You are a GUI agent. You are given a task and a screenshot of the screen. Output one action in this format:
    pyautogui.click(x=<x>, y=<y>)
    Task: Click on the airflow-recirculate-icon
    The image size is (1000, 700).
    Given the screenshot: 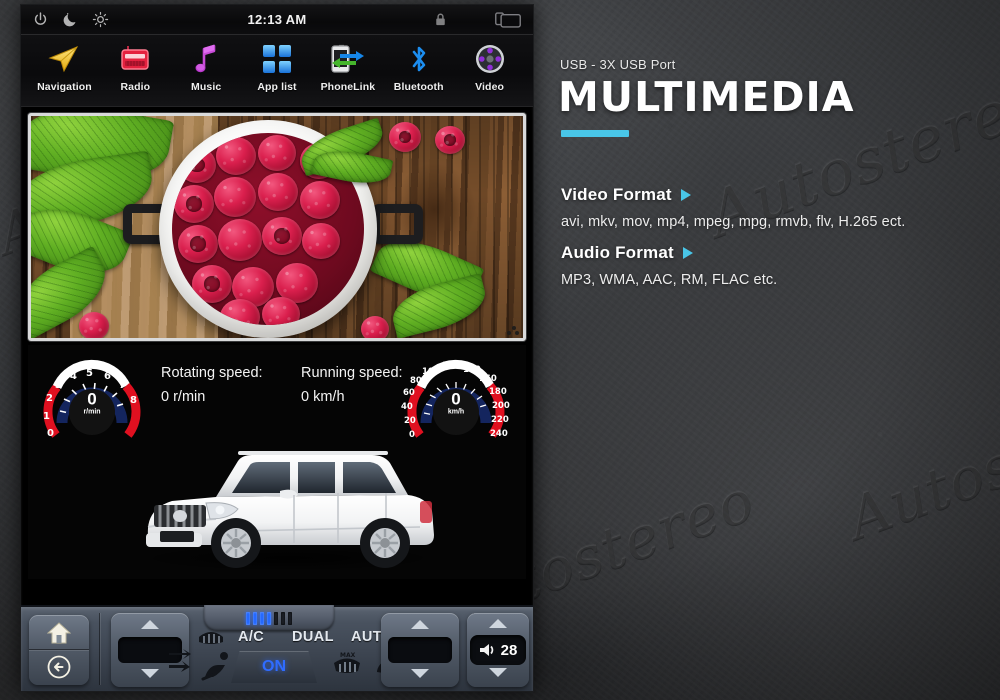 What is the action you would take?
    pyautogui.click(x=182, y=663)
    